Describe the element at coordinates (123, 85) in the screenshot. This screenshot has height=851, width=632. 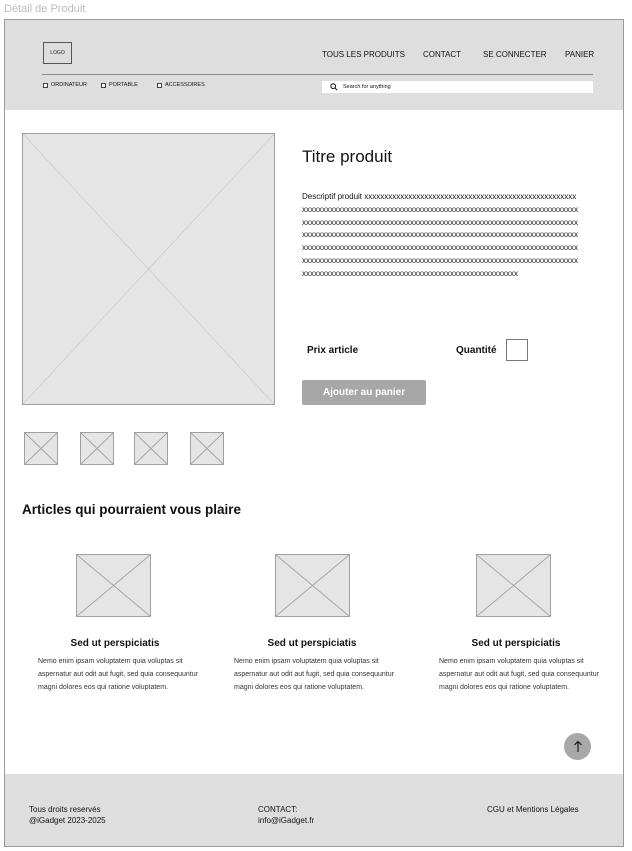
I see `category-label: PORTABLE` at that location.